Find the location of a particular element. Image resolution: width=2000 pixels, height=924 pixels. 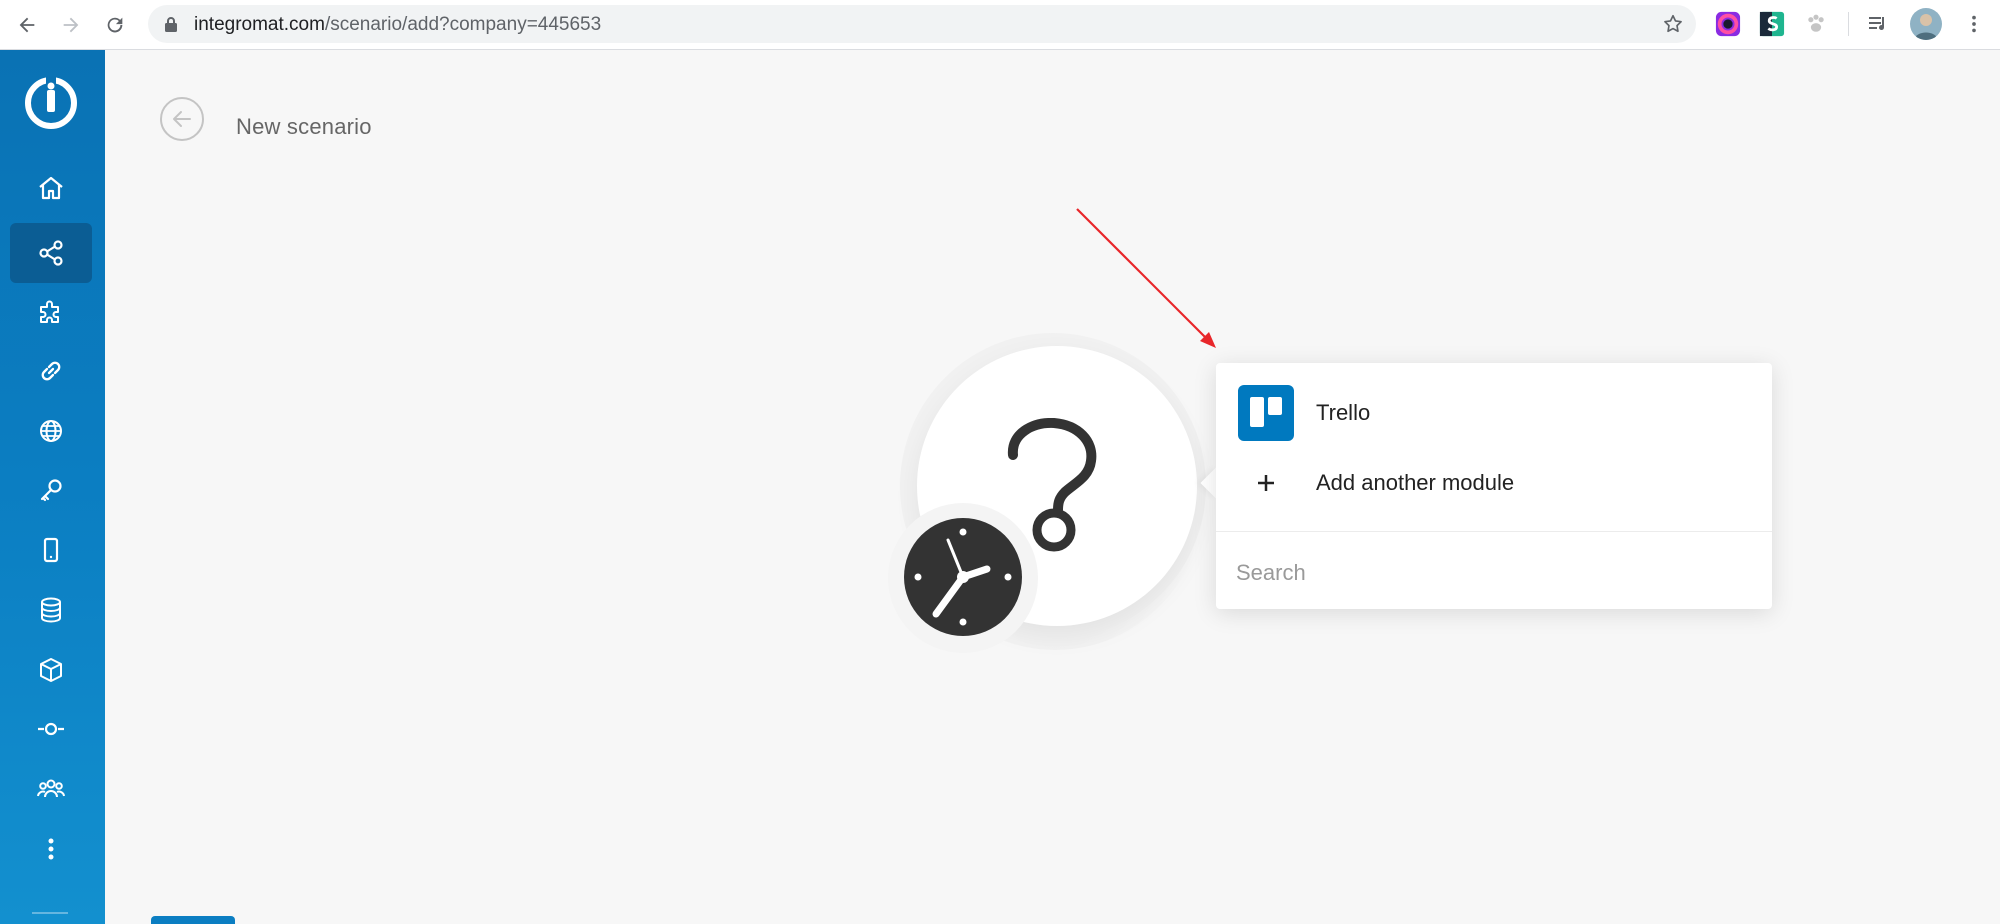

sidebar-item-data-stores is located at coordinates (51, 610).